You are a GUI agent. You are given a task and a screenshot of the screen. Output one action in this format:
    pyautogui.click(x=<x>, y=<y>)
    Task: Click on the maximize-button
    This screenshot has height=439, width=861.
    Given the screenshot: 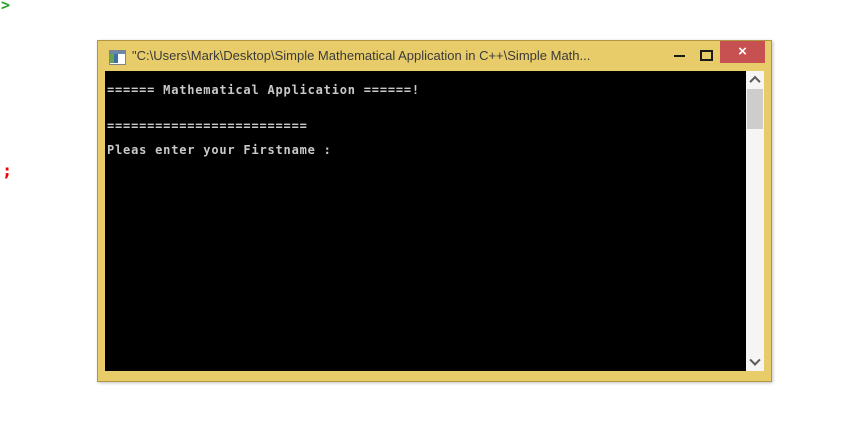 What is the action you would take?
    pyautogui.click(x=706, y=52)
    